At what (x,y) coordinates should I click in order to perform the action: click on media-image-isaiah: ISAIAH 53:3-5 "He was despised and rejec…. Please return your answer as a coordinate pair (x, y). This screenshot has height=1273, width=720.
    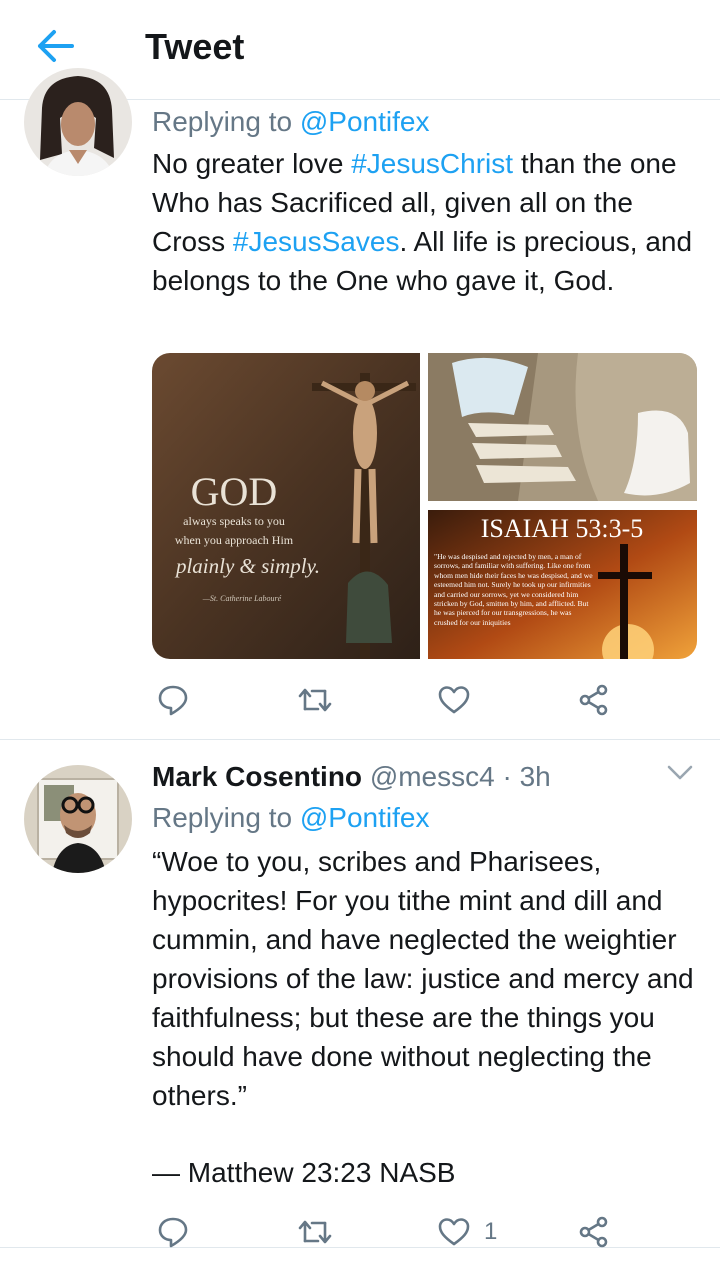
    Looking at the image, I should click on (562, 584).